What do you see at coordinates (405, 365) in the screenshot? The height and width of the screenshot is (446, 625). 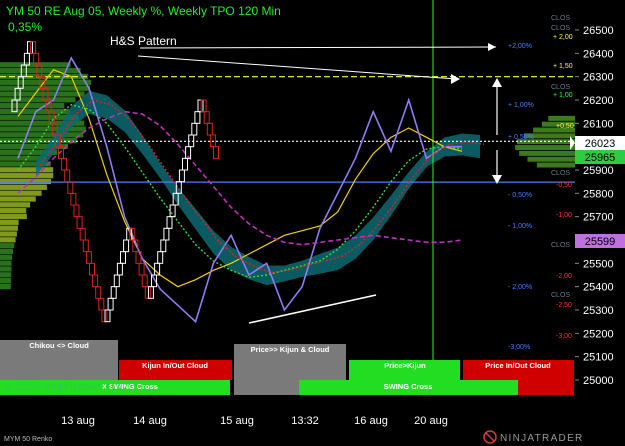 I see `signal-price-kijun-label: Price>Kijun` at bounding box center [405, 365].